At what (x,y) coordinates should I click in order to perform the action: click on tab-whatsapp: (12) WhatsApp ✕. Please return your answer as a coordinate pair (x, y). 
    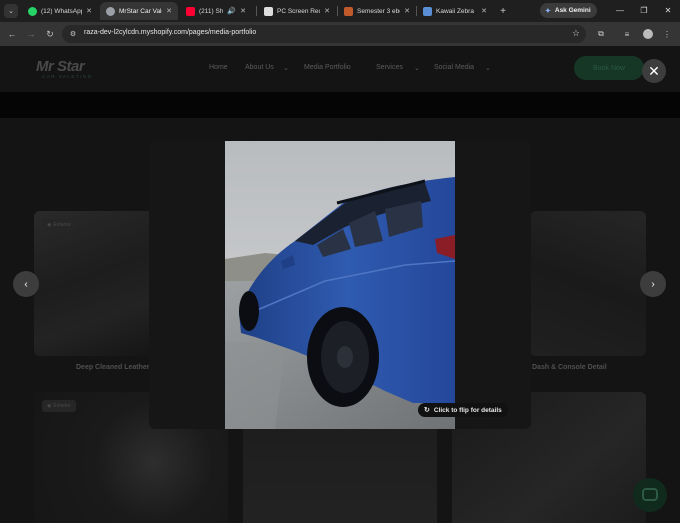
    Looking at the image, I should click on (60, 11).